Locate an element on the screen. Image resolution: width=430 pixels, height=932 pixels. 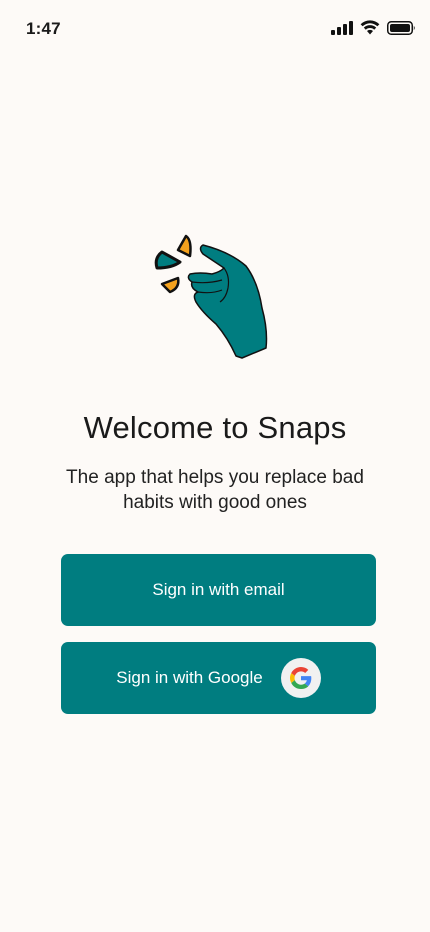
sign-in-google-button: Sign in with Google is located at coordinates (218, 678).